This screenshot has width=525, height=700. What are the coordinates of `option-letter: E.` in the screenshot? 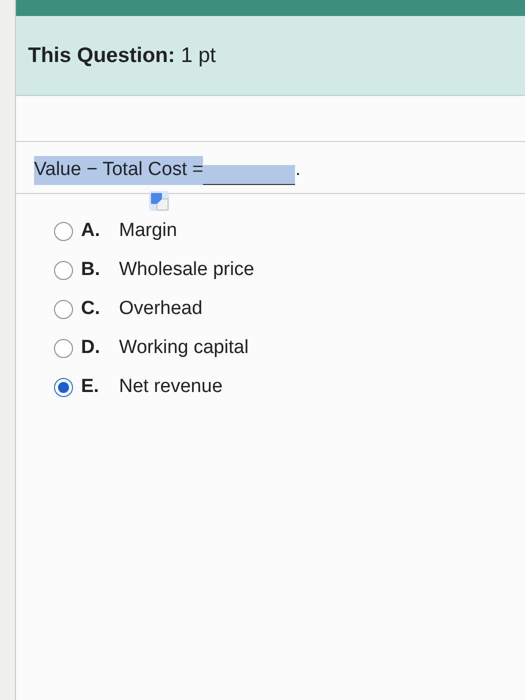 It's located at (90, 386).